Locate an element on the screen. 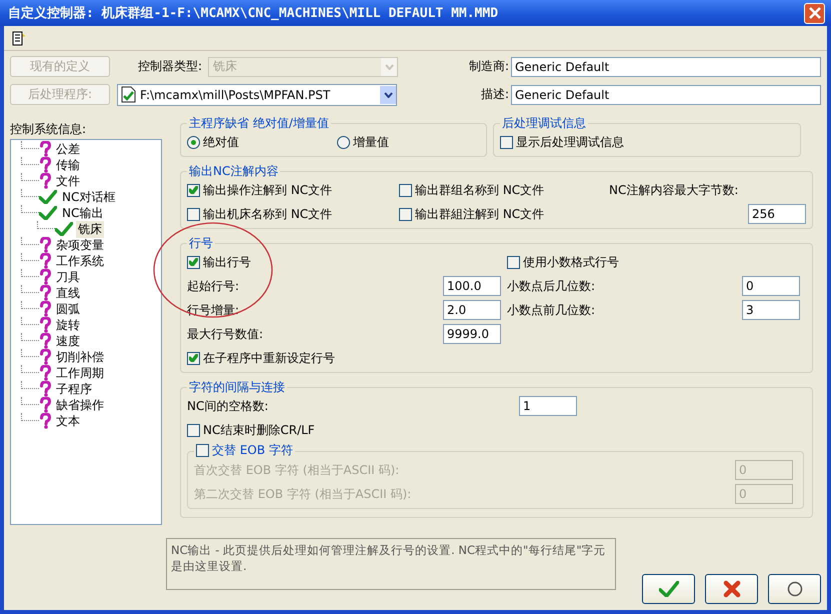  tree-item: 切削补偿 is located at coordinates (80, 357).